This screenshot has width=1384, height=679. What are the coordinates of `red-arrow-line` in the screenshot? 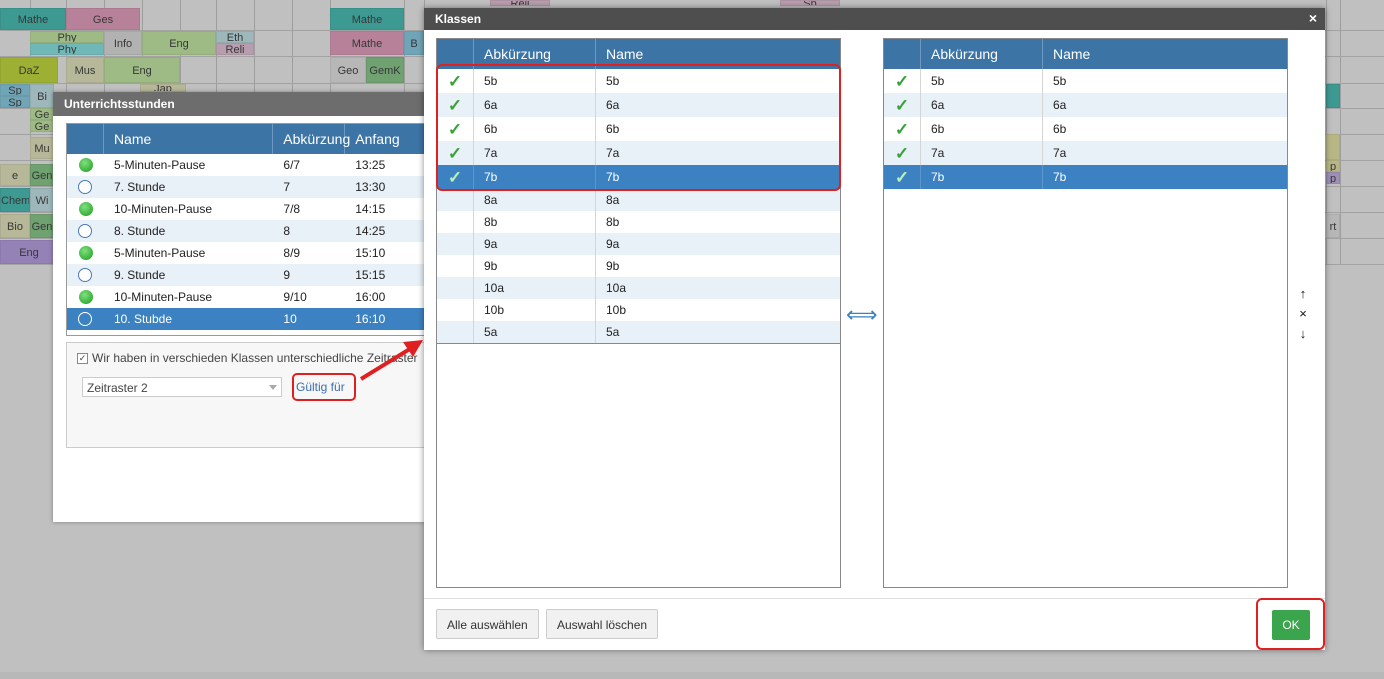 It's located at (387, 363).